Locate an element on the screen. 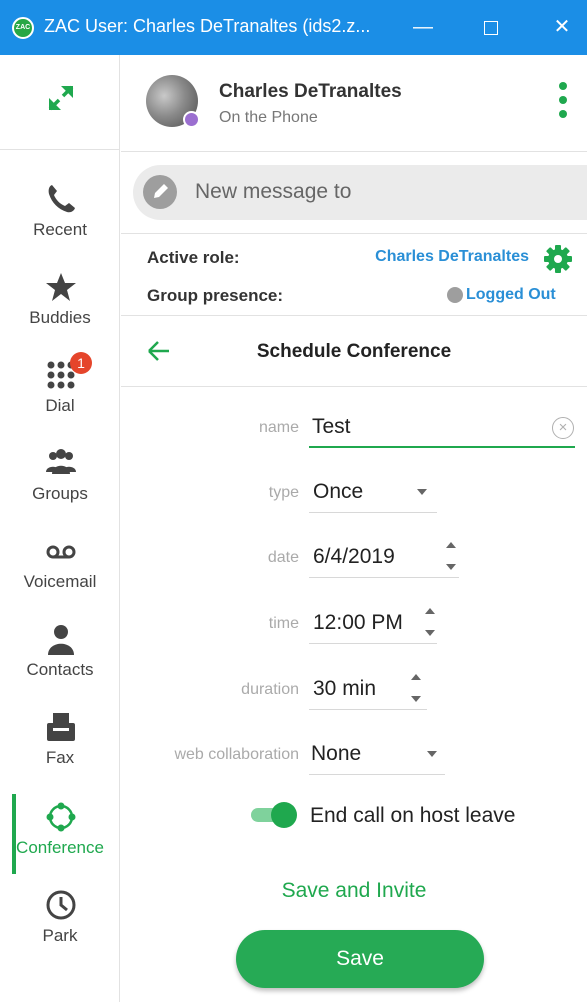  sidebar-item-label: Recent is located at coordinates (60, 229).